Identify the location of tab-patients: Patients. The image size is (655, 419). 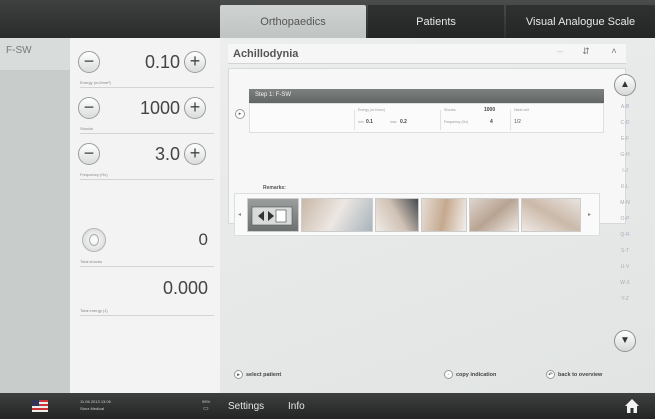
(436, 21).